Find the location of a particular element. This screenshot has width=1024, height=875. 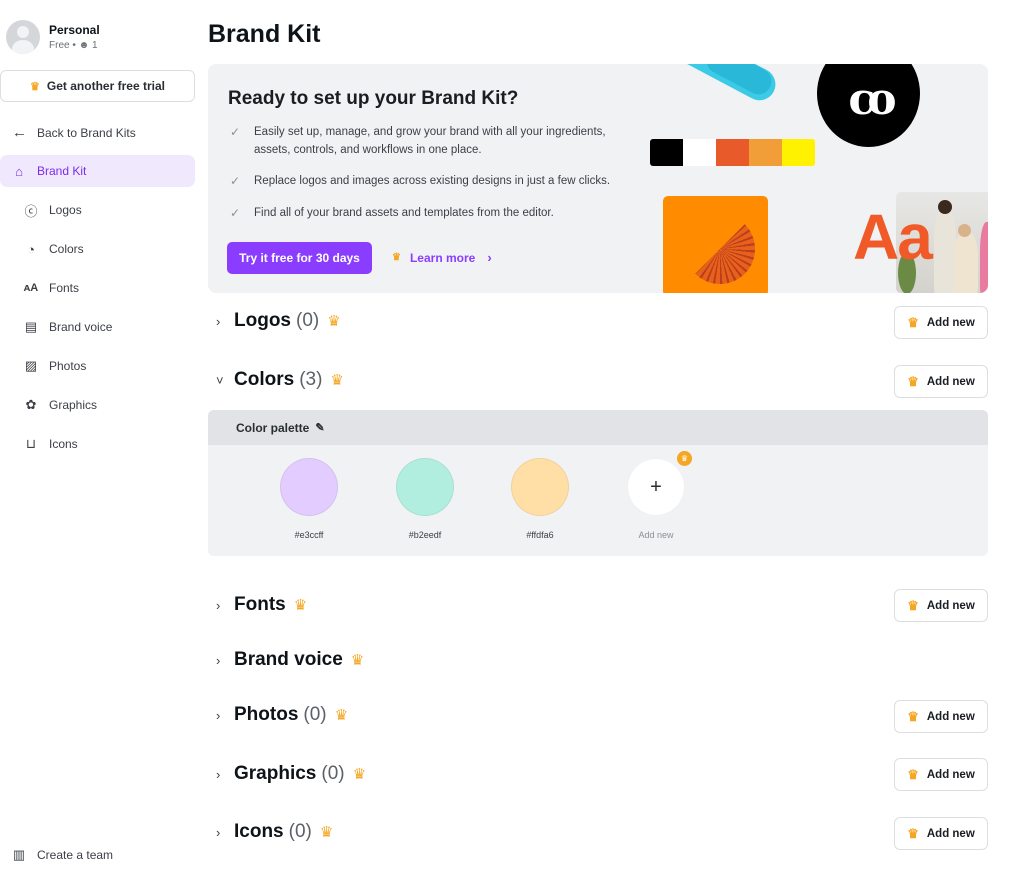

sample-graphic is located at coordinates (715, 244).